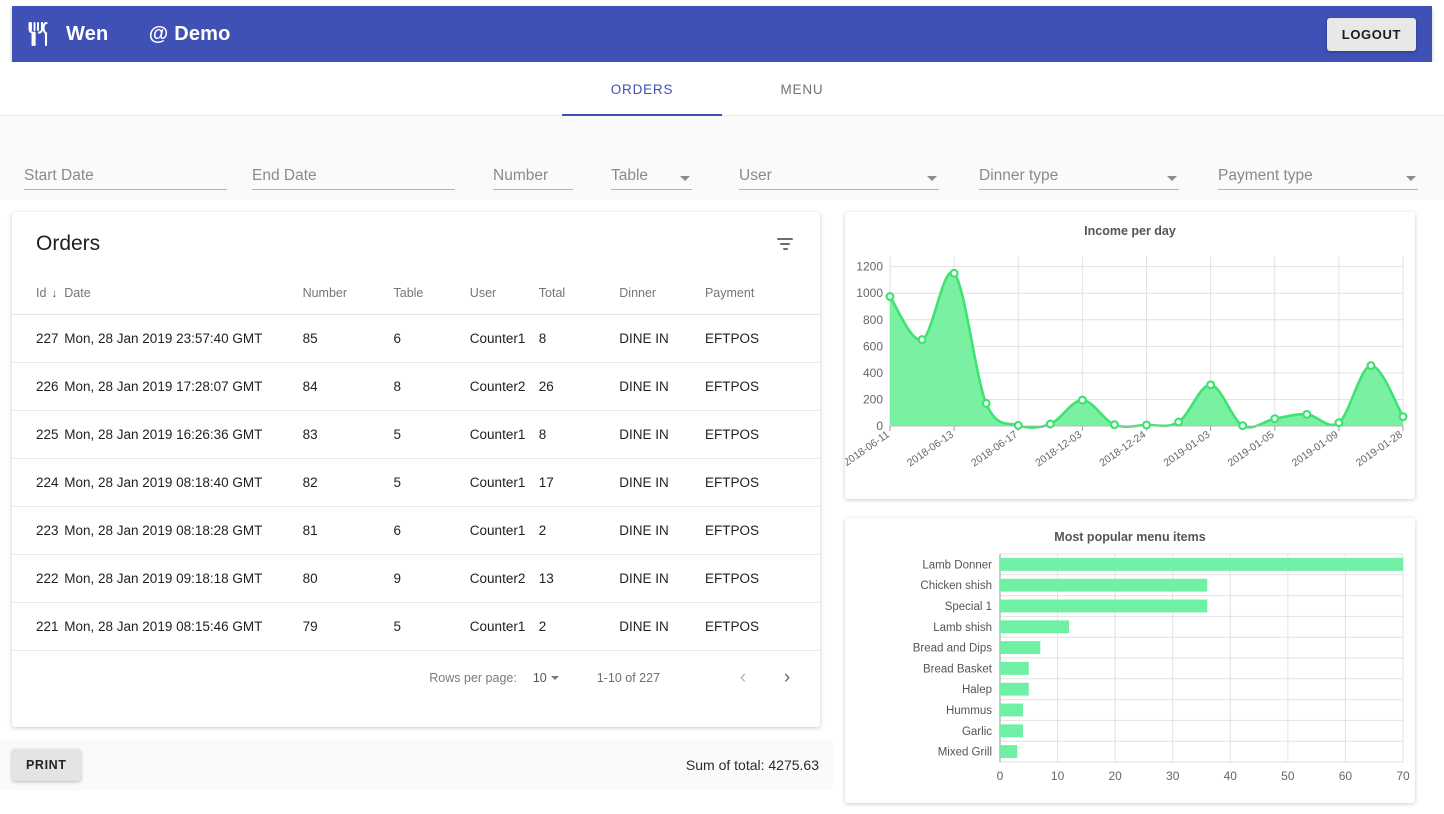  Describe the element at coordinates (579, 295) in the screenshot. I see `column-header-total: Total` at that location.